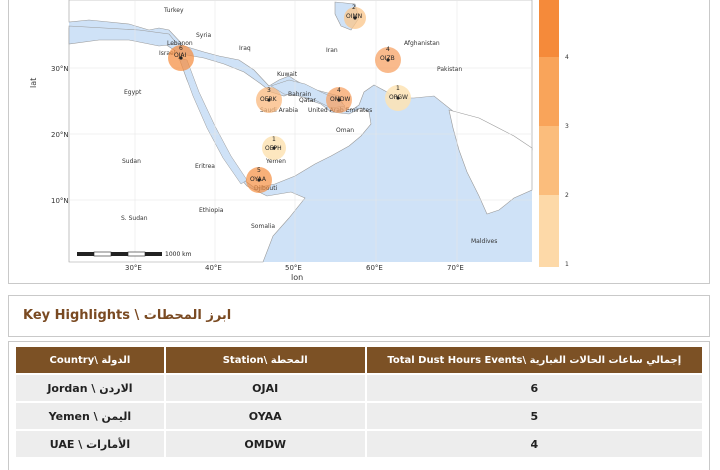 Image resolution: width=720 pixels, height=470 pixels. I want to click on station-count: 6, so click(181, 48).